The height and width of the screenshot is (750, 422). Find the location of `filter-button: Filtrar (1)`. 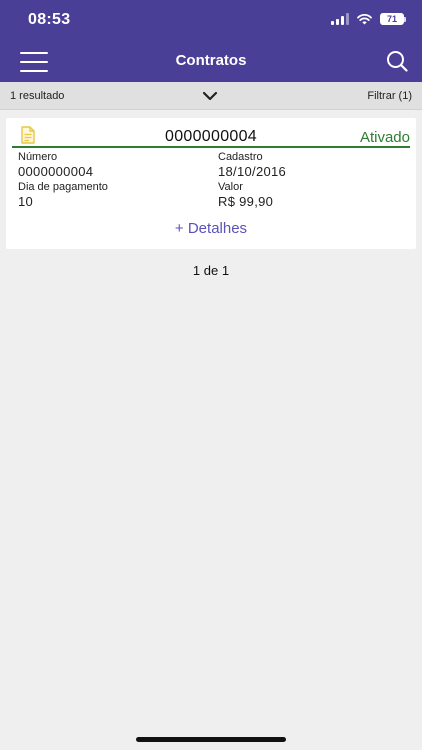

filter-button: Filtrar (1) is located at coordinates (389, 96).